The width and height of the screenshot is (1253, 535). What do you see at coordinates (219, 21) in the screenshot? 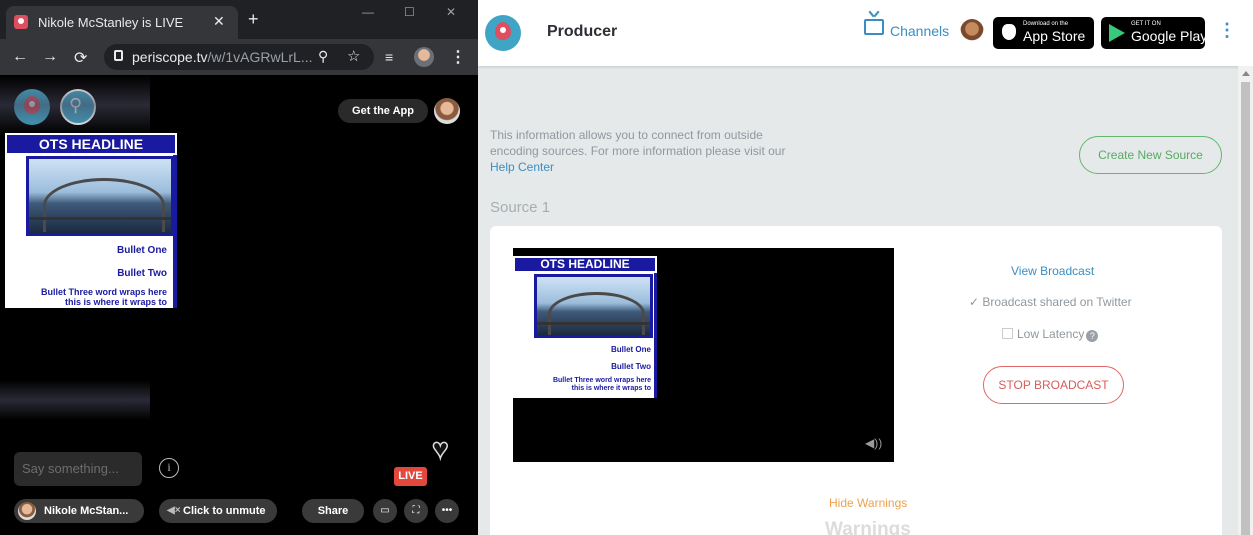
I see `close-tab-icon: ✕` at bounding box center [219, 21].